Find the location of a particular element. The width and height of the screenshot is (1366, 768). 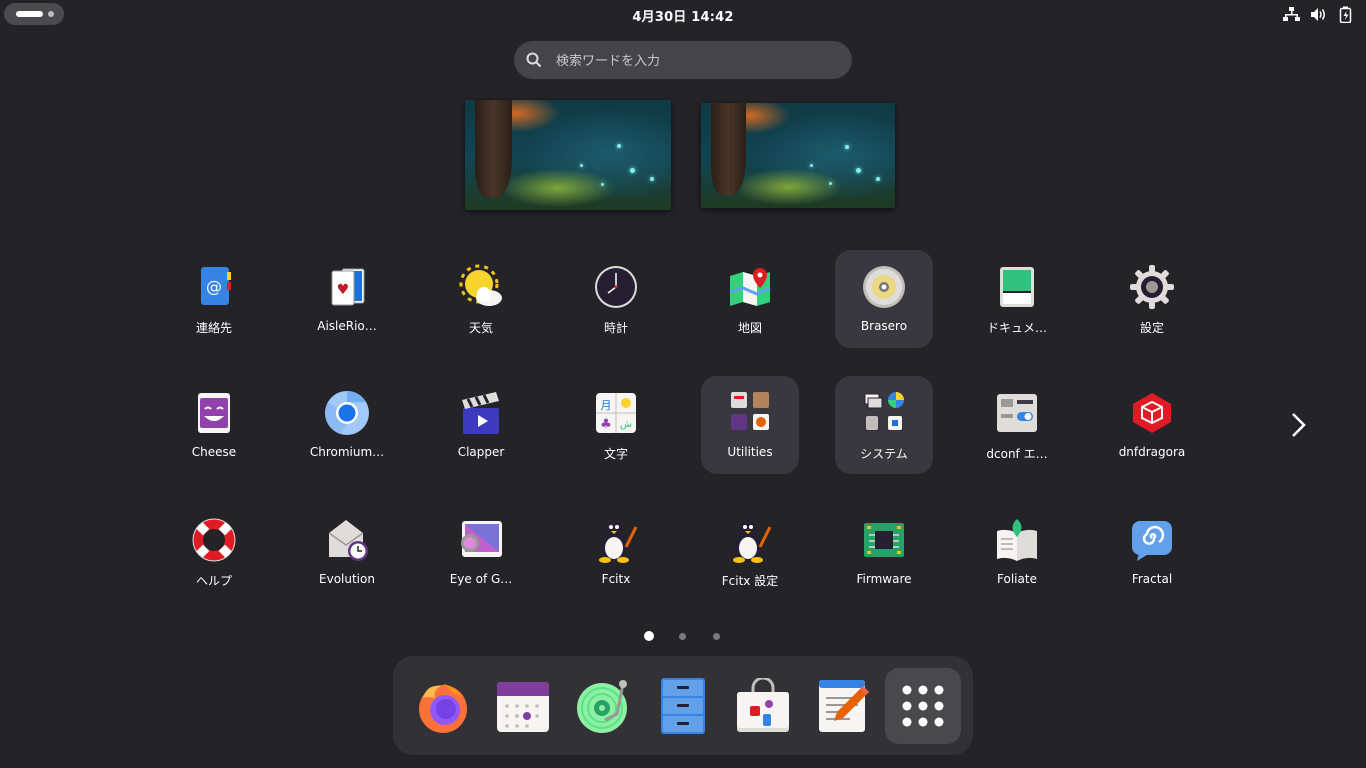

app-label: Fcitx is located at coordinates (616, 579).